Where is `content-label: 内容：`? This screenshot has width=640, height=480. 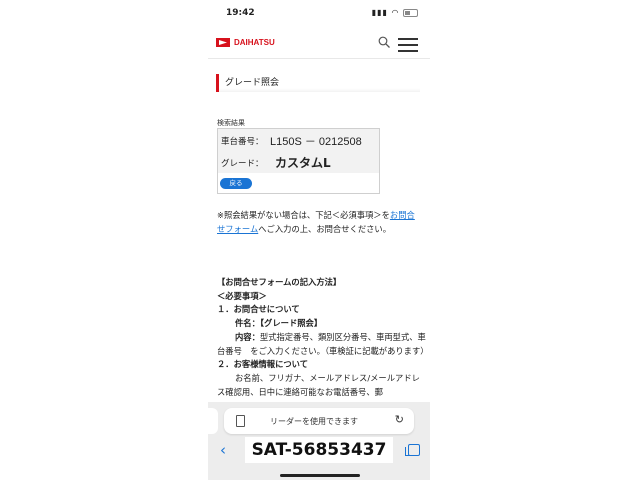
content-label: 内容： is located at coordinates (247, 336).